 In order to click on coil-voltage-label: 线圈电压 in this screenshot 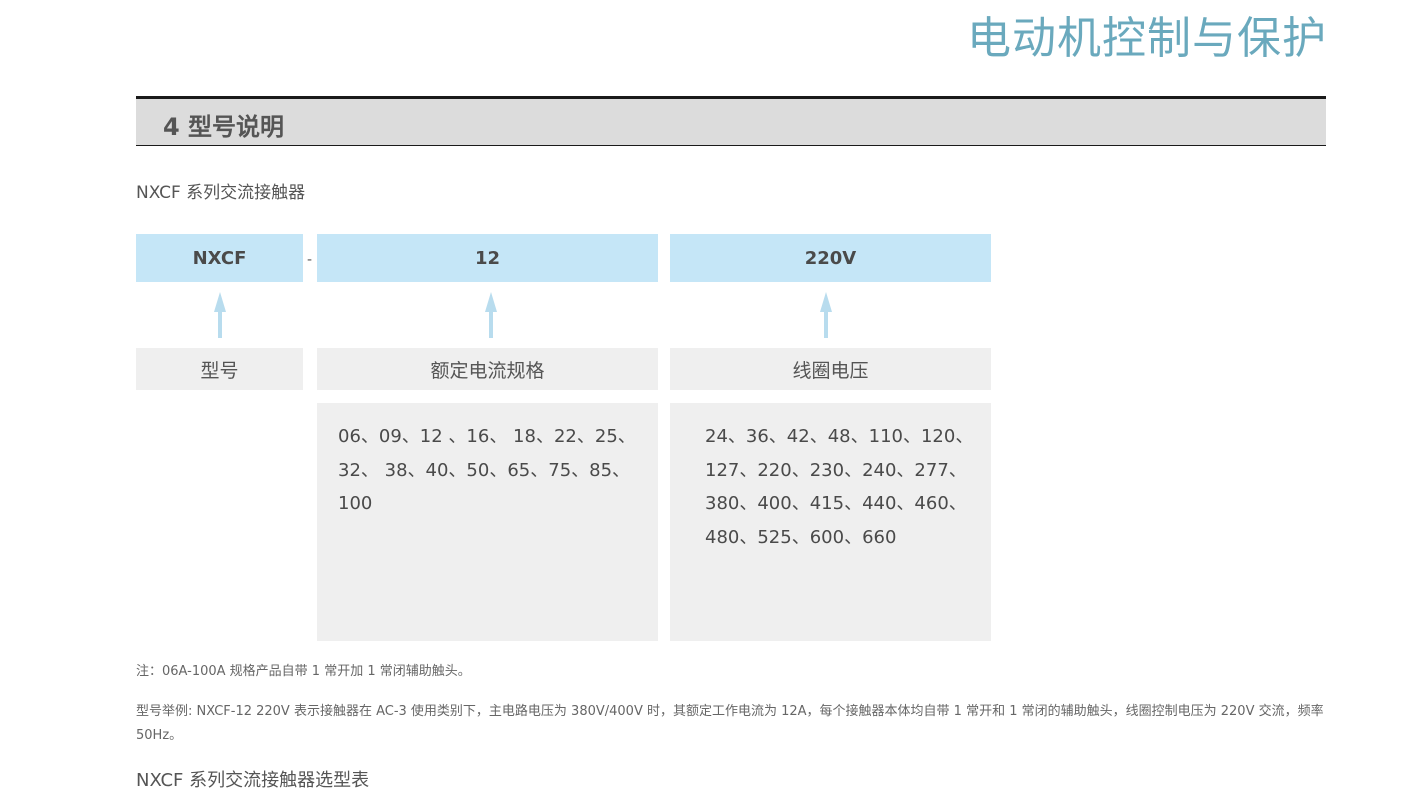, I will do `click(830, 369)`.